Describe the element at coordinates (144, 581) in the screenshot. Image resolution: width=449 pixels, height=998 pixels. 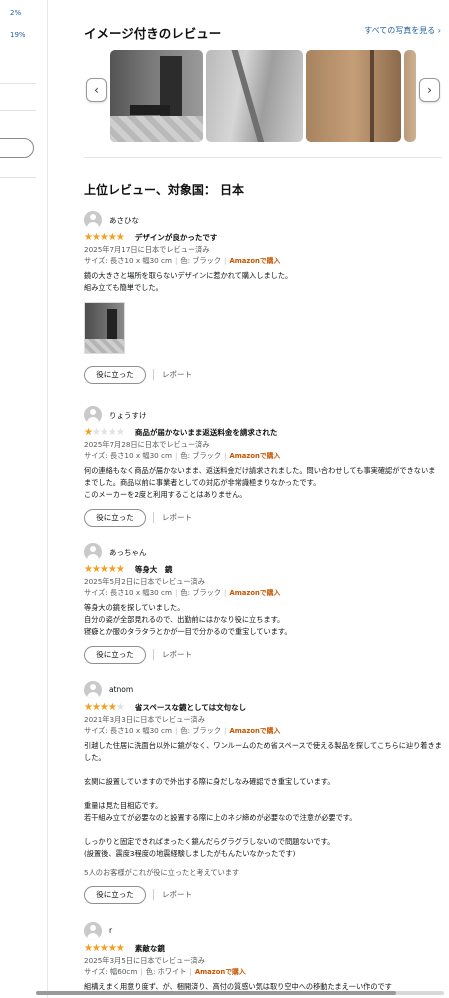
I see `review-date: 2025年5月2日に日本でレビュー済み` at that location.